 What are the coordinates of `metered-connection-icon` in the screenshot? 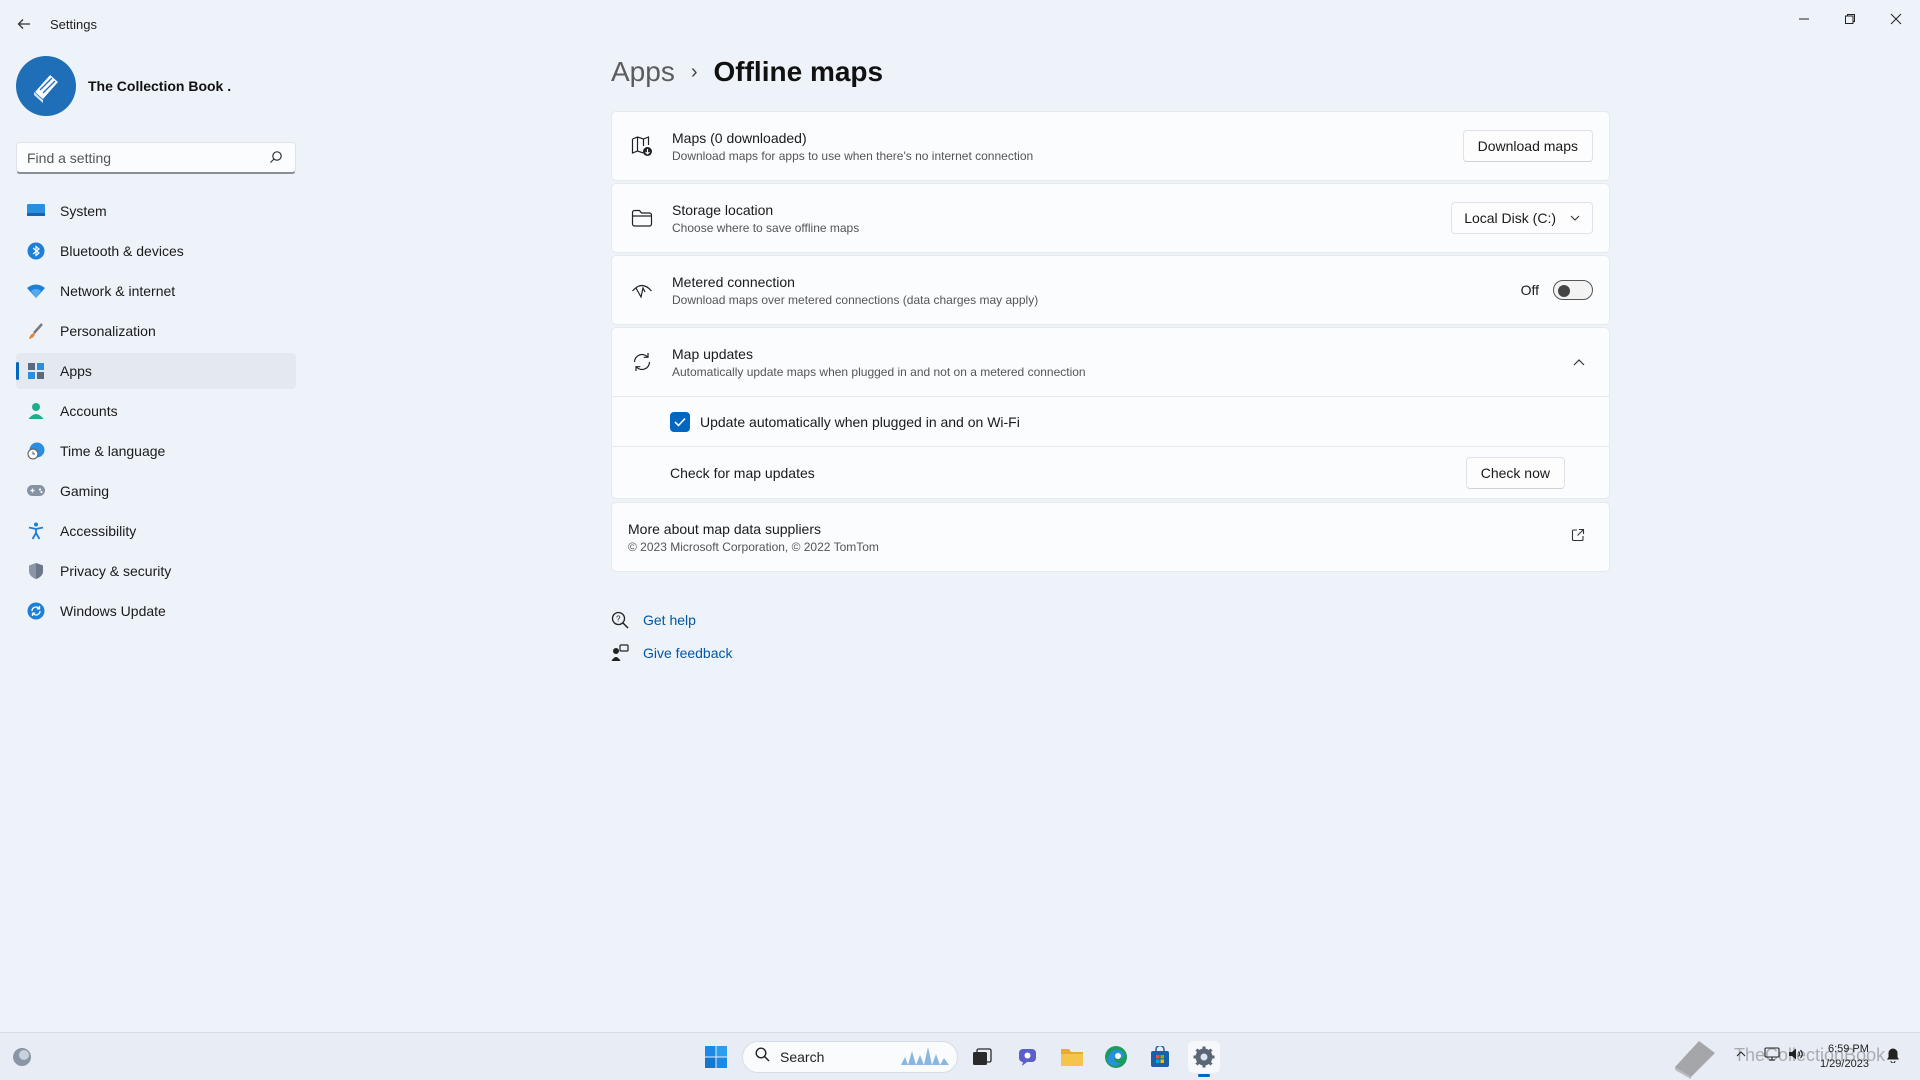 It's located at (642, 290).